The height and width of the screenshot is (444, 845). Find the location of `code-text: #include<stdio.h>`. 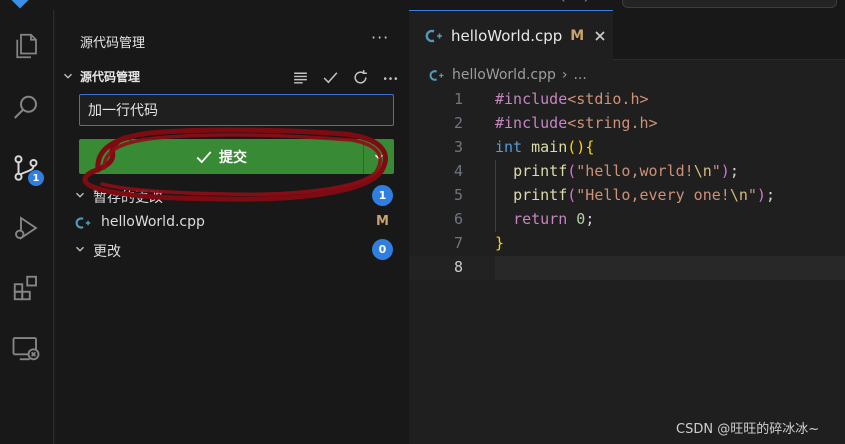

code-text: #include<stdio.h> is located at coordinates (572, 99).